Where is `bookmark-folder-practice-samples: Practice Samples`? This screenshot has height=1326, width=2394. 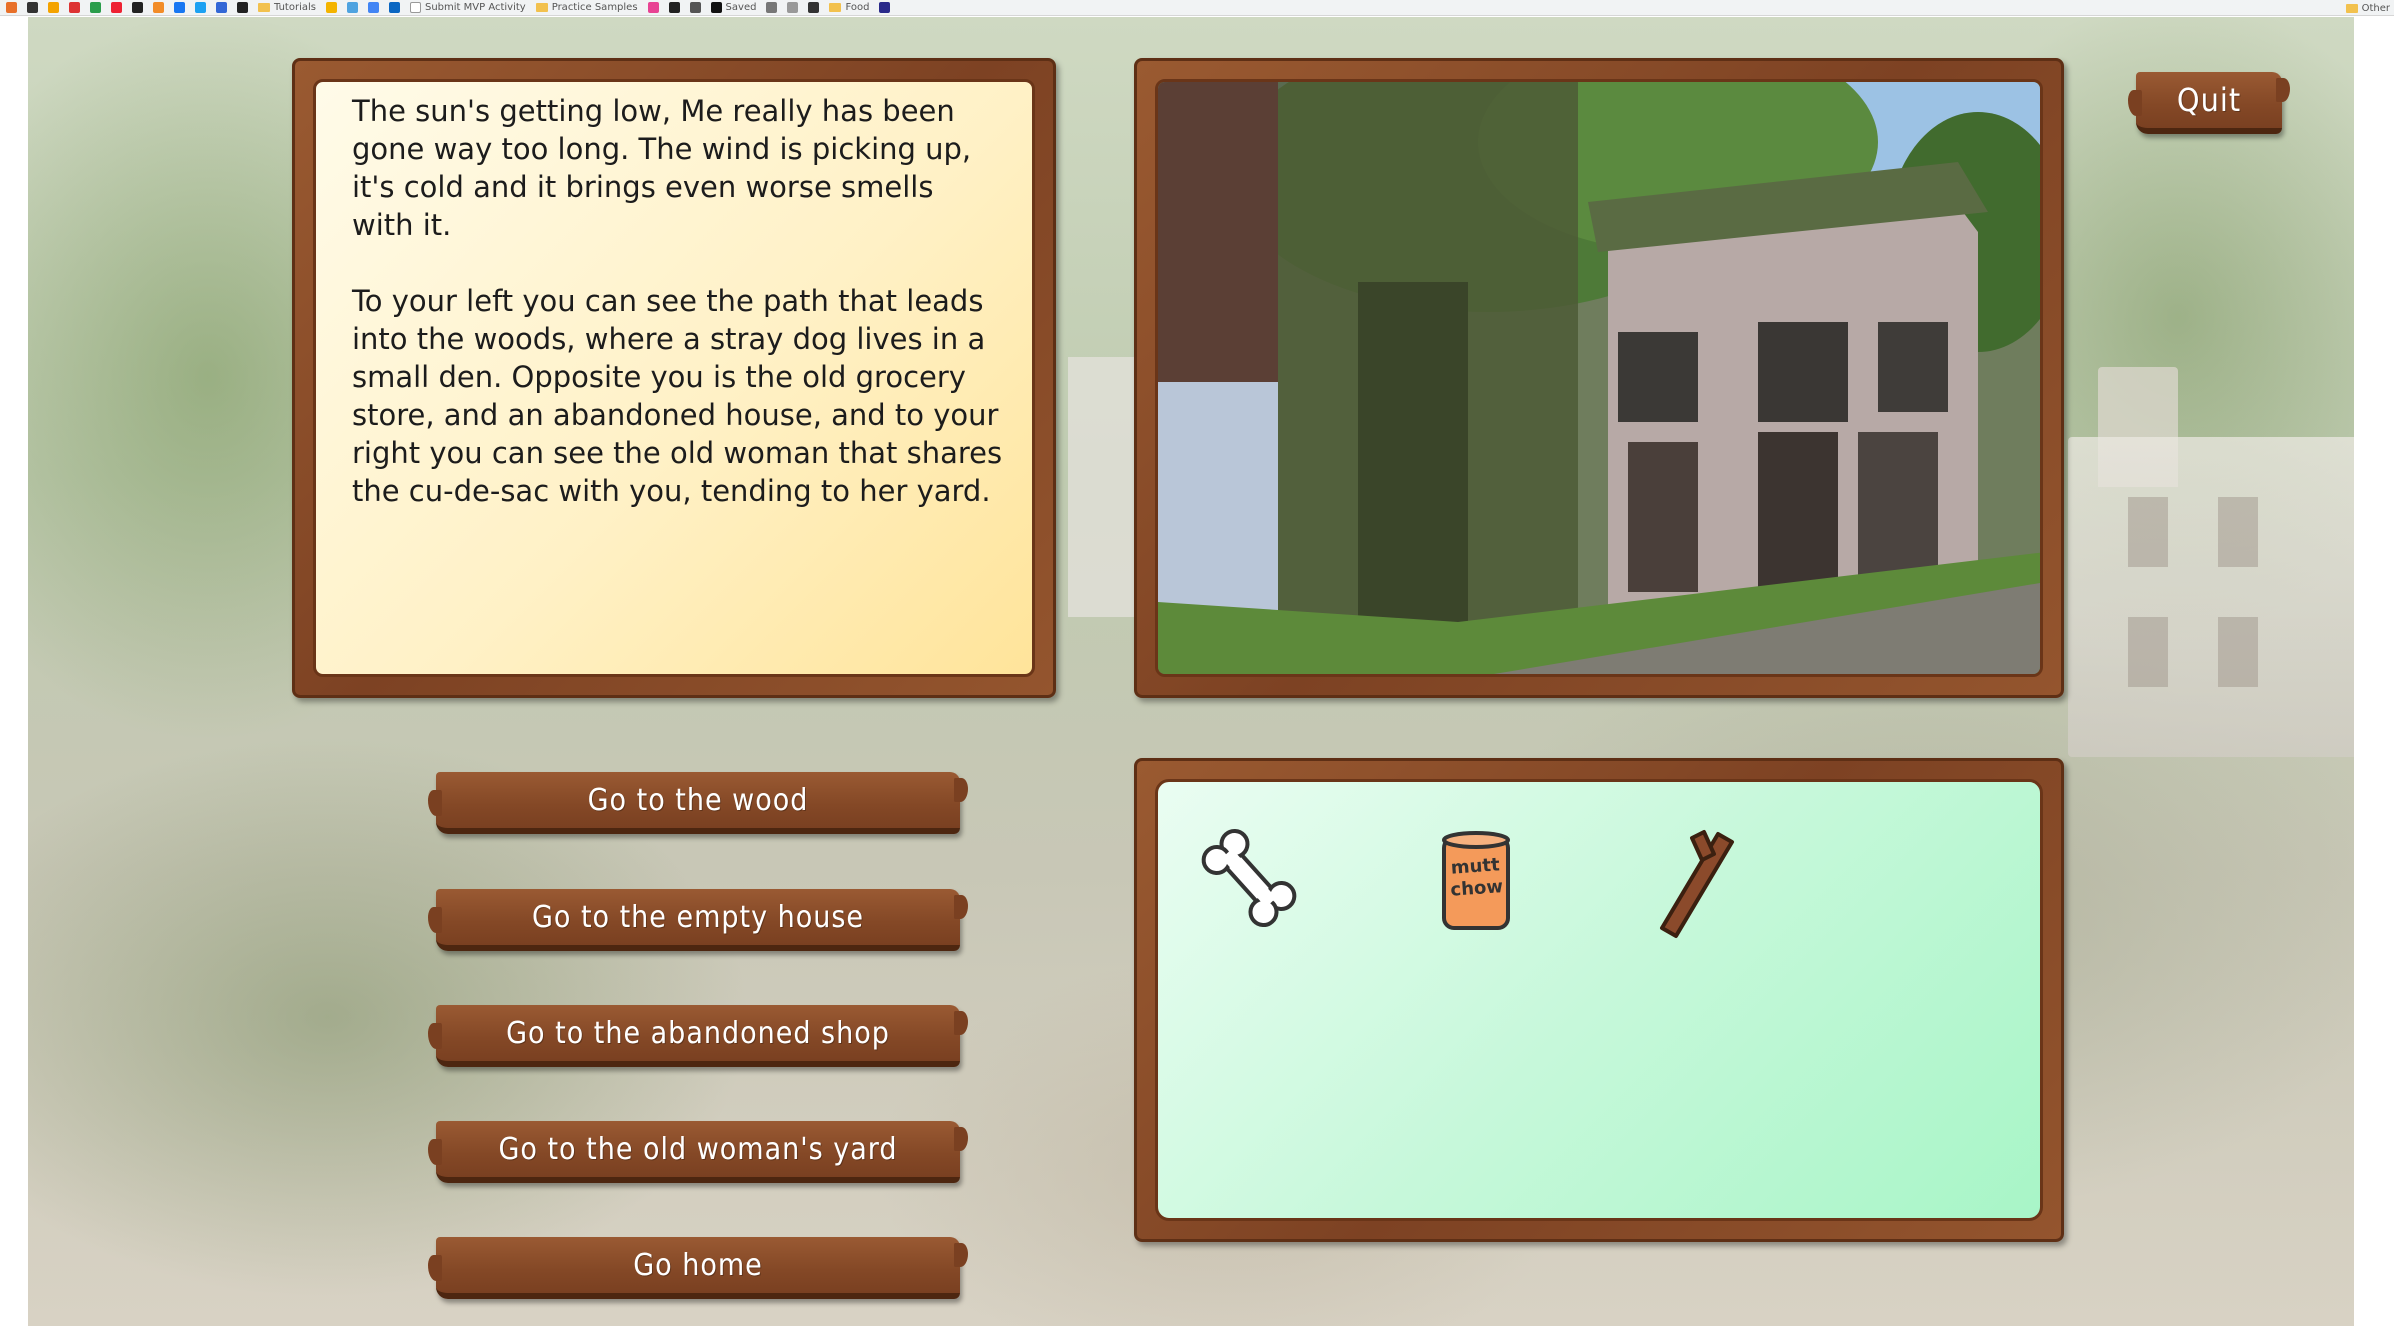
bookmark-folder-practice-samples: Practice Samples is located at coordinates (586, 7).